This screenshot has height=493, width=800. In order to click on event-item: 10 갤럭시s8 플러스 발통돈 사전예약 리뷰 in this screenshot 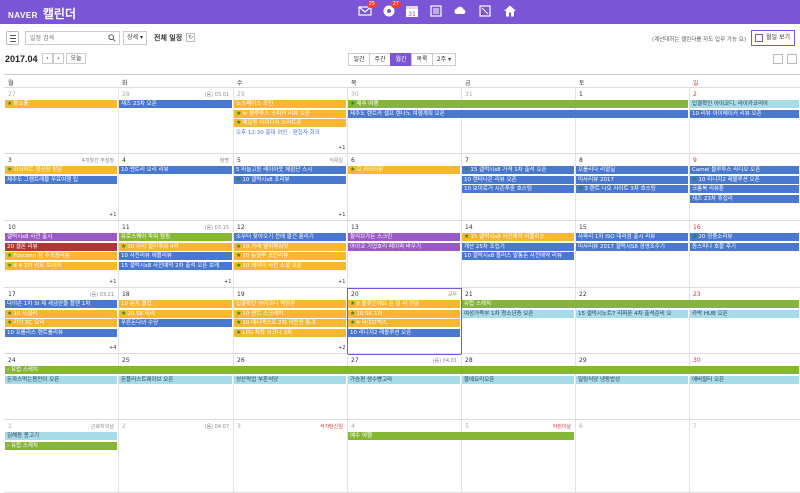, I will do `click(518, 256)`.